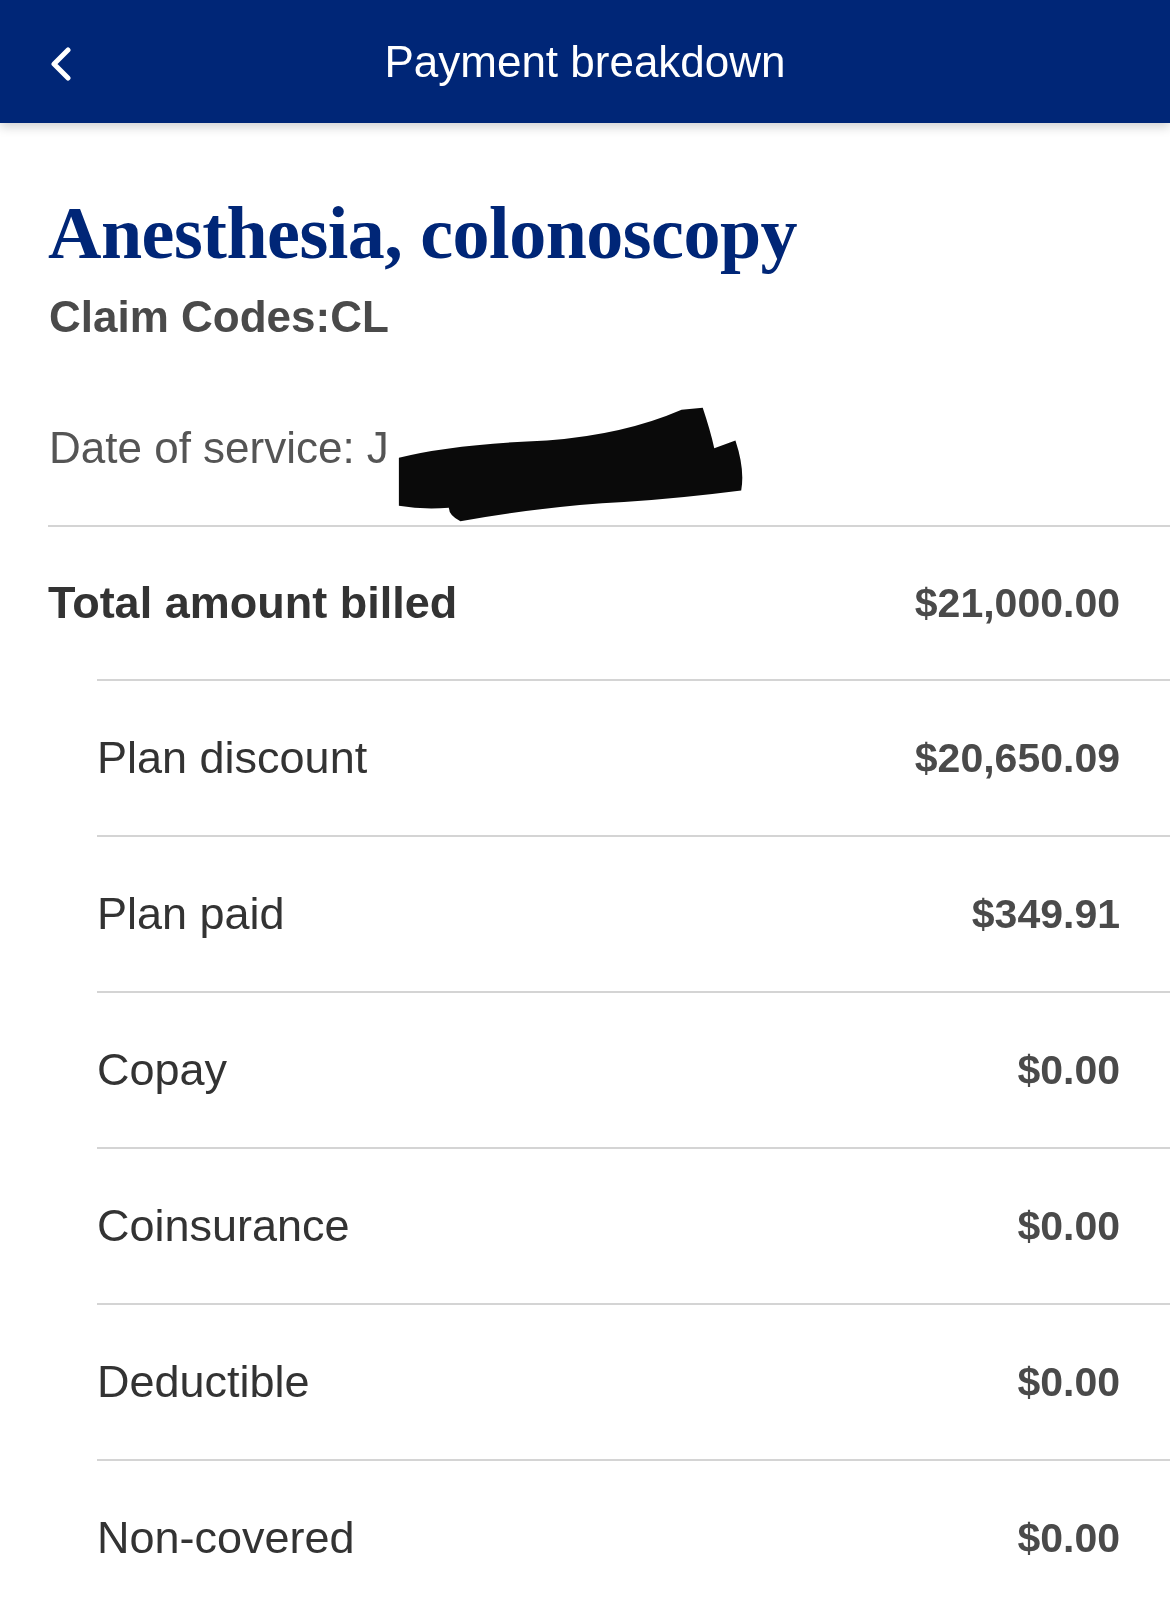 This screenshot has height=1602, width=1170. I want to click on total-label: Total amount billed, so click(253, 603).